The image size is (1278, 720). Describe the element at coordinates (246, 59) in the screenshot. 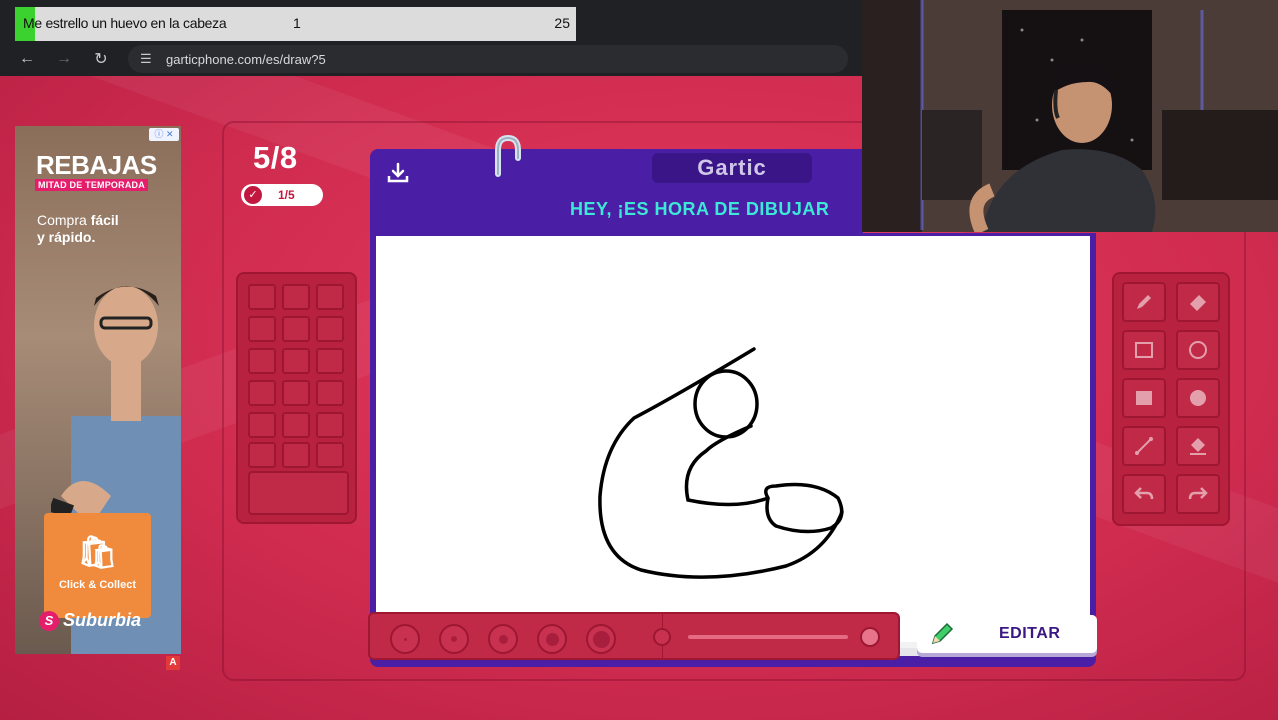

I see `url-text: garticphone.com/es/draw?5` at that location.